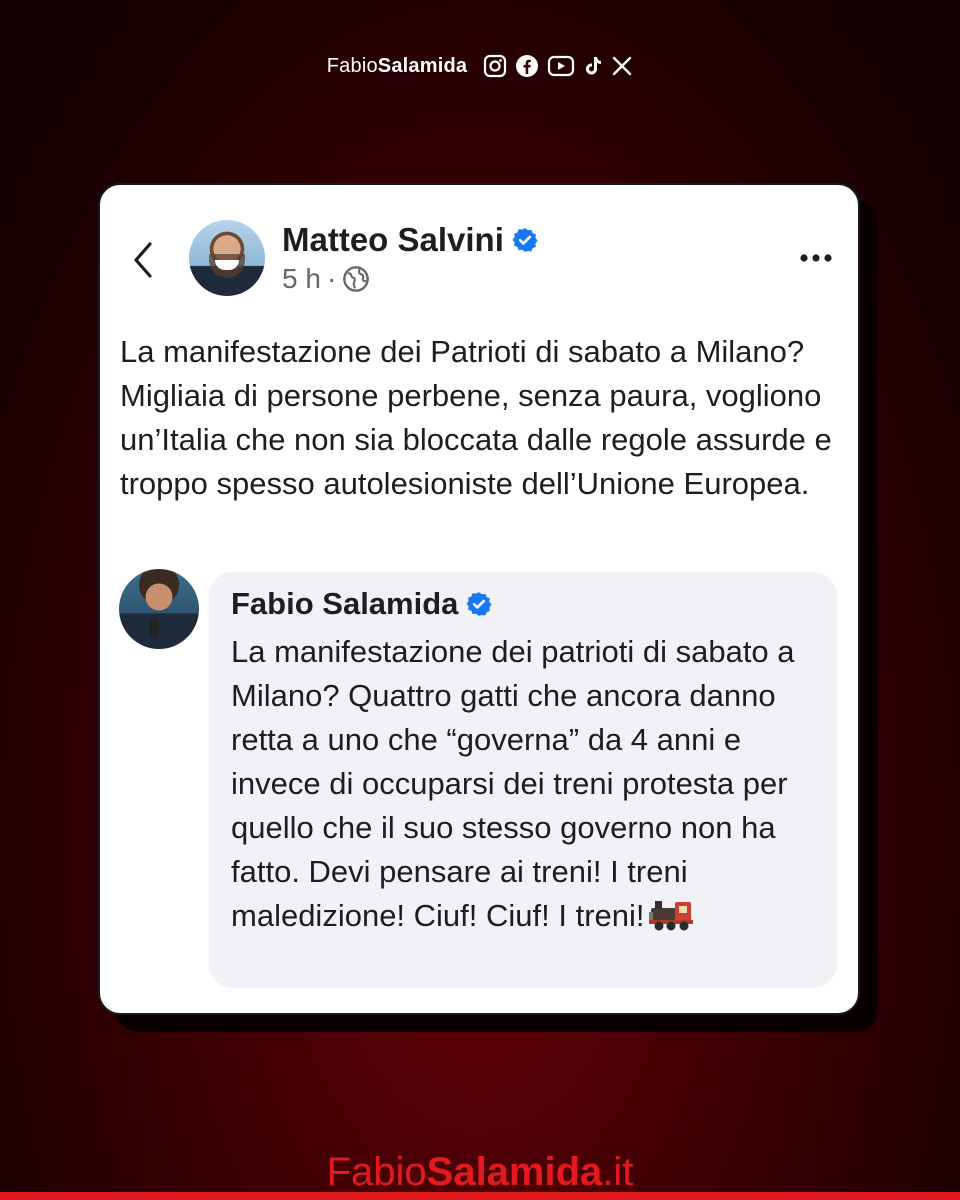 This screenshot has width=960, height=1200. Describe the element at coordinates (352, 65) in the screenshot. I see `brand-first: Fabio` at that location.